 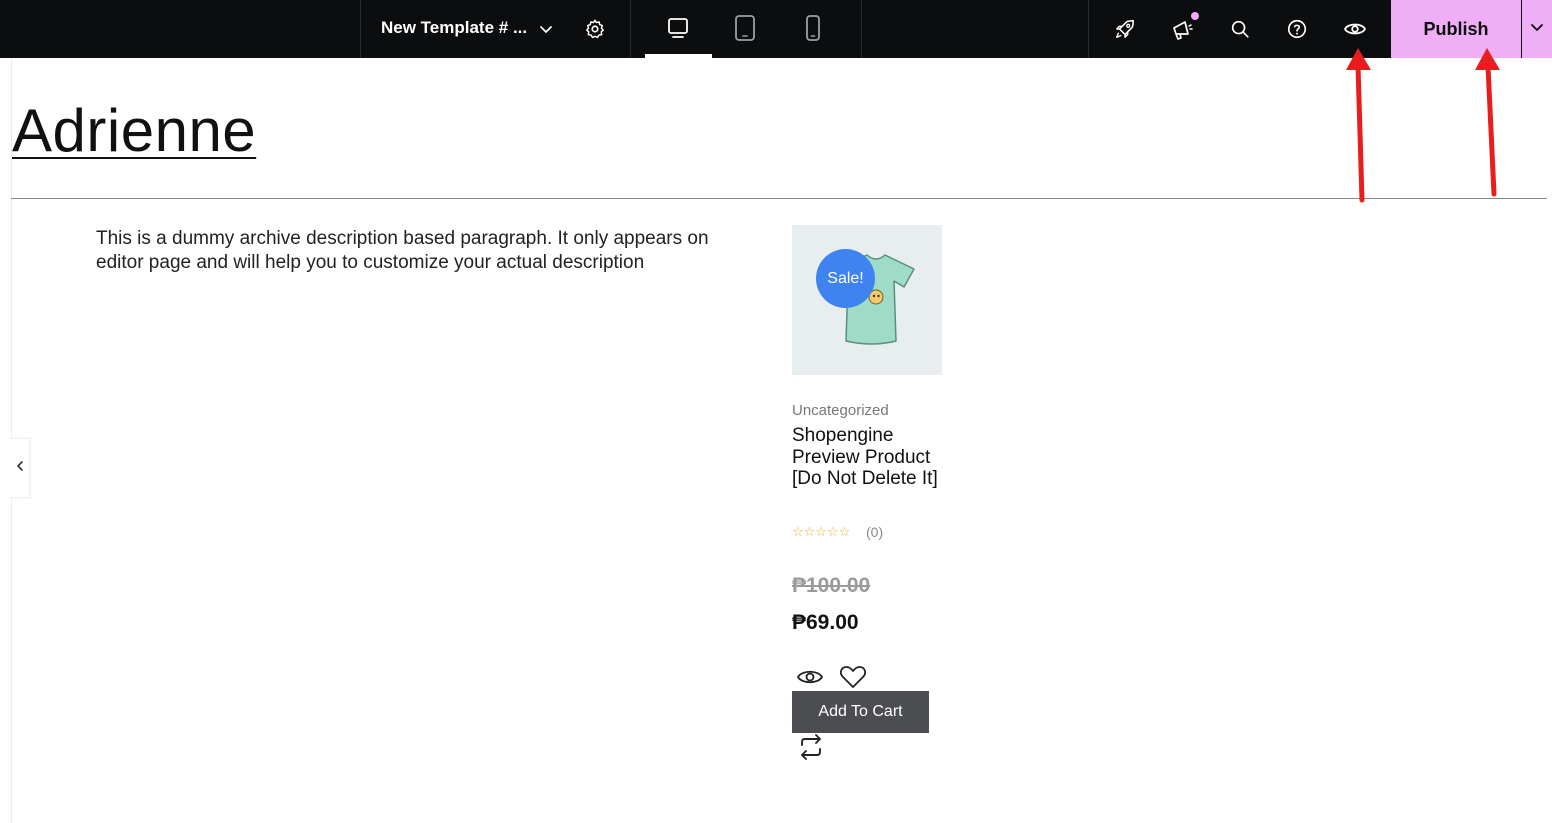 What do you see at coordinates (1487, 122) in the screenshot?
I see `annotation-arrow-publish` at bounding box center [1487, 122].